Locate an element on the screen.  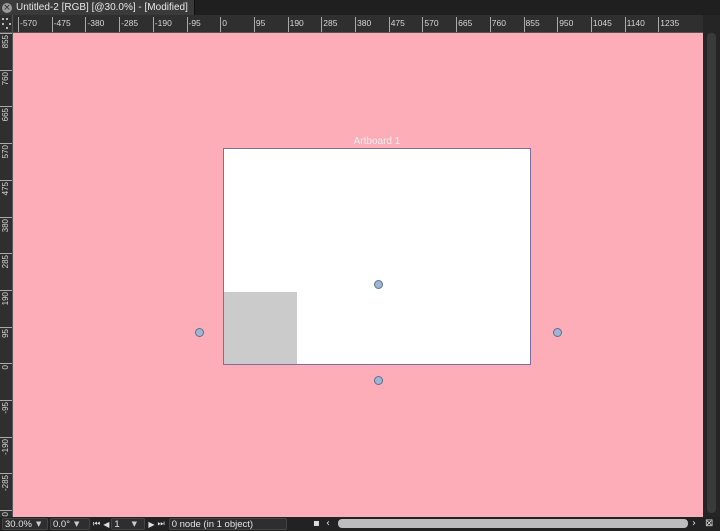
ruler-origin-corner is located at coordinates (6, 24).